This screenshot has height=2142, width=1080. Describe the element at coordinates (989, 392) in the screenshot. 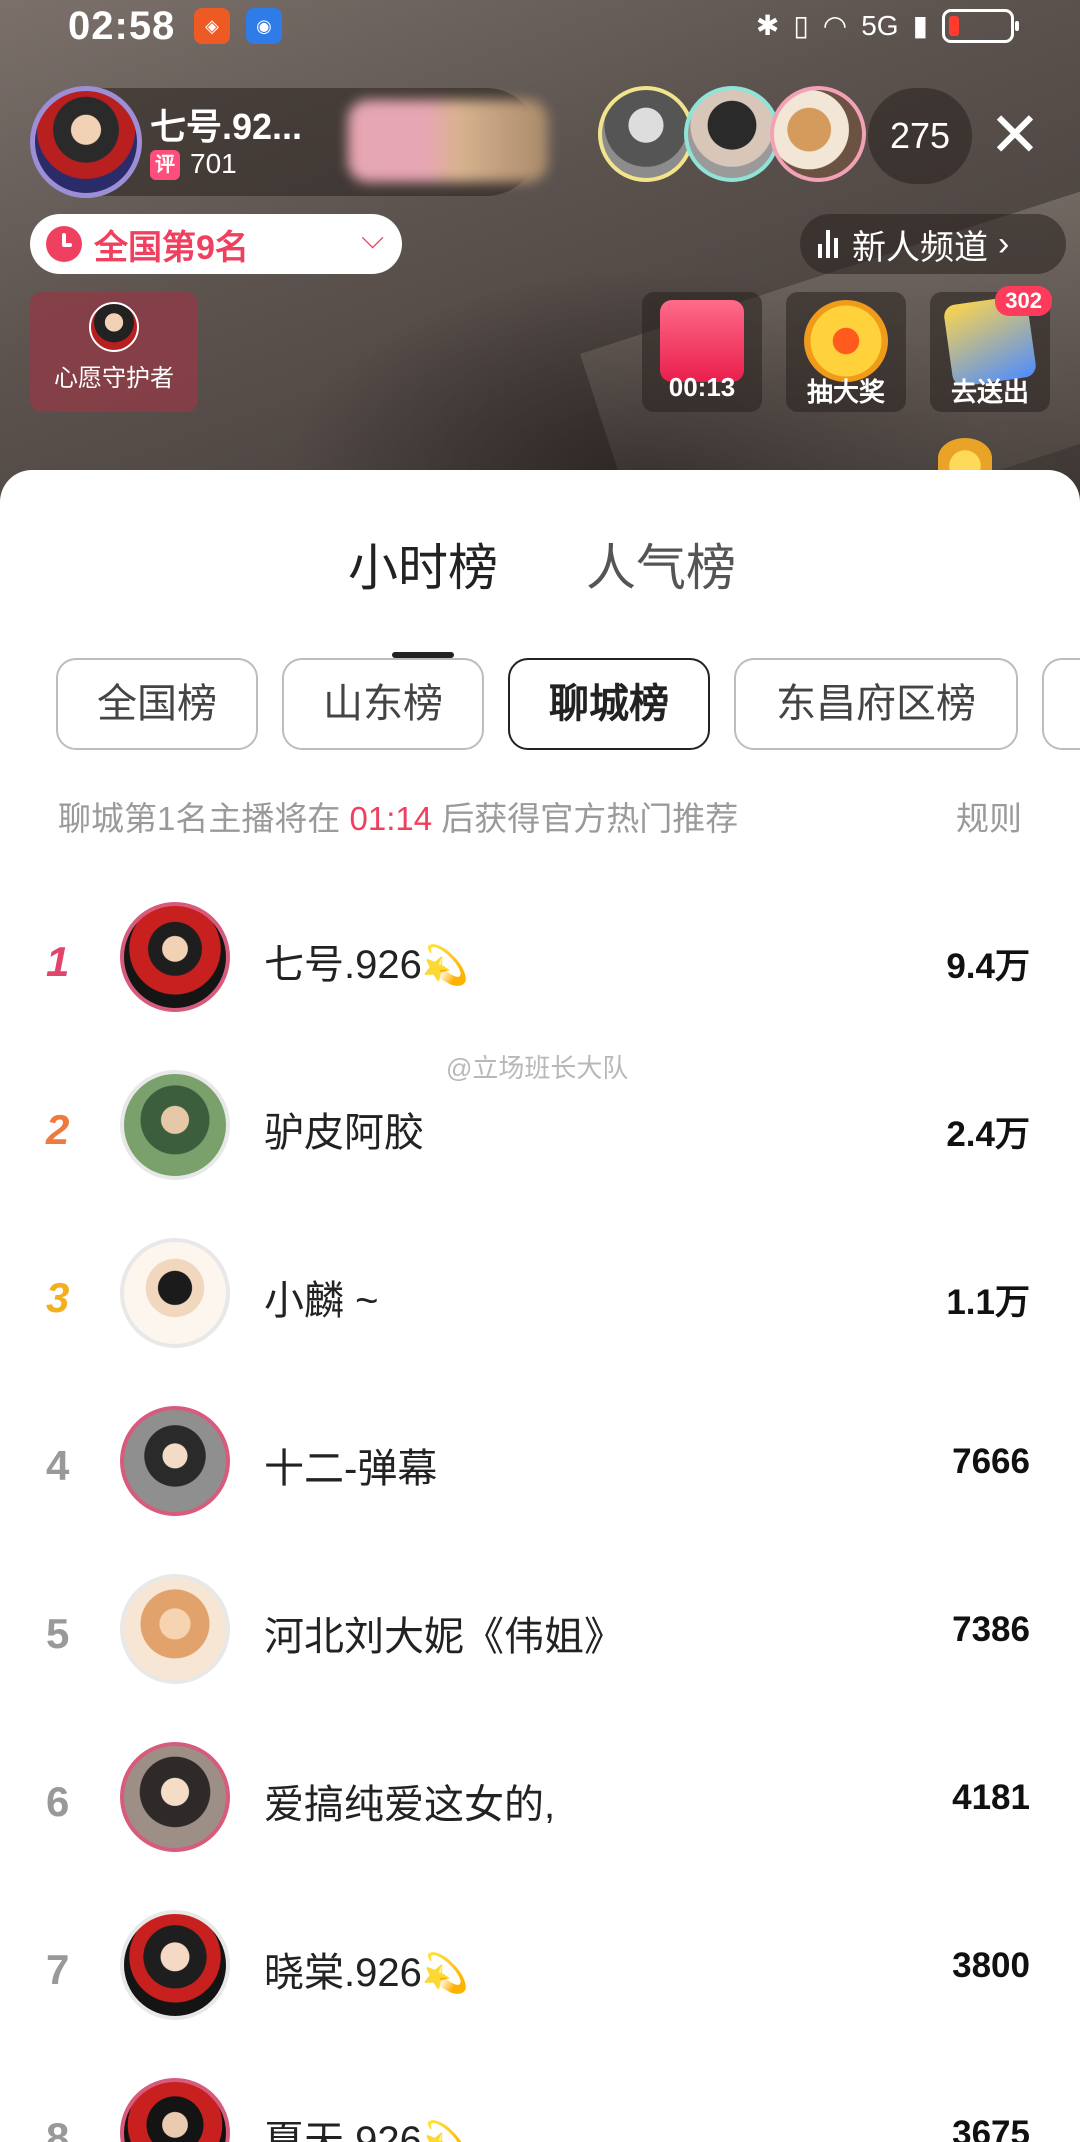

I see `send-out-label: 去送出` at that location.